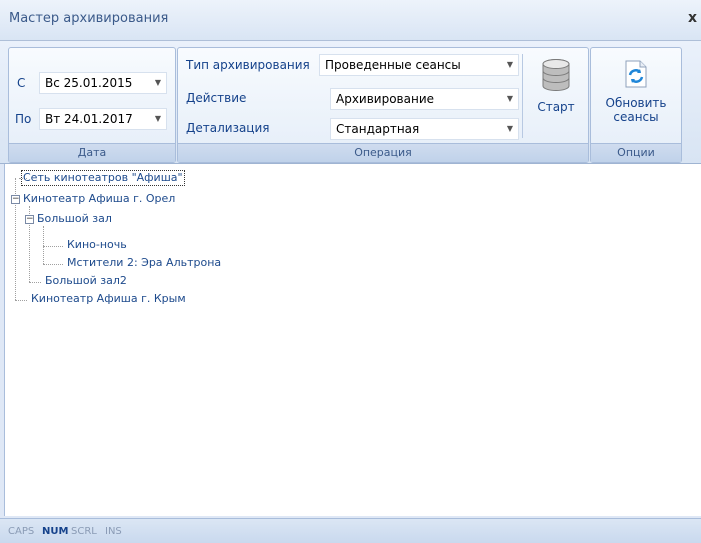  I want to click on from-date-picker: Вс 25.01.2015 ▼, so click(103, 83).